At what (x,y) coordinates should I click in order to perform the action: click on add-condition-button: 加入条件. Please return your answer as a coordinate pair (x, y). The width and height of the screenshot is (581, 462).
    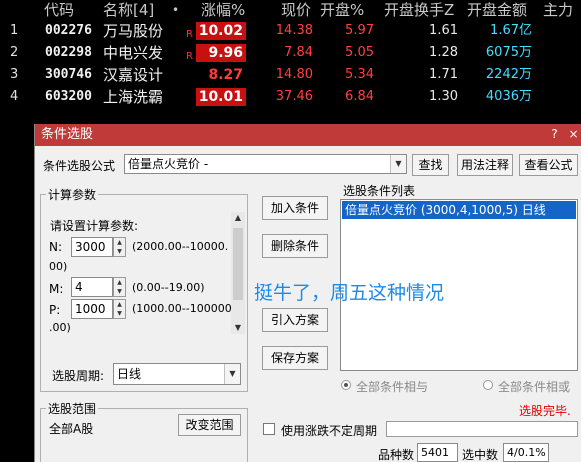
    Looking at the image, I should click on (295, 208).